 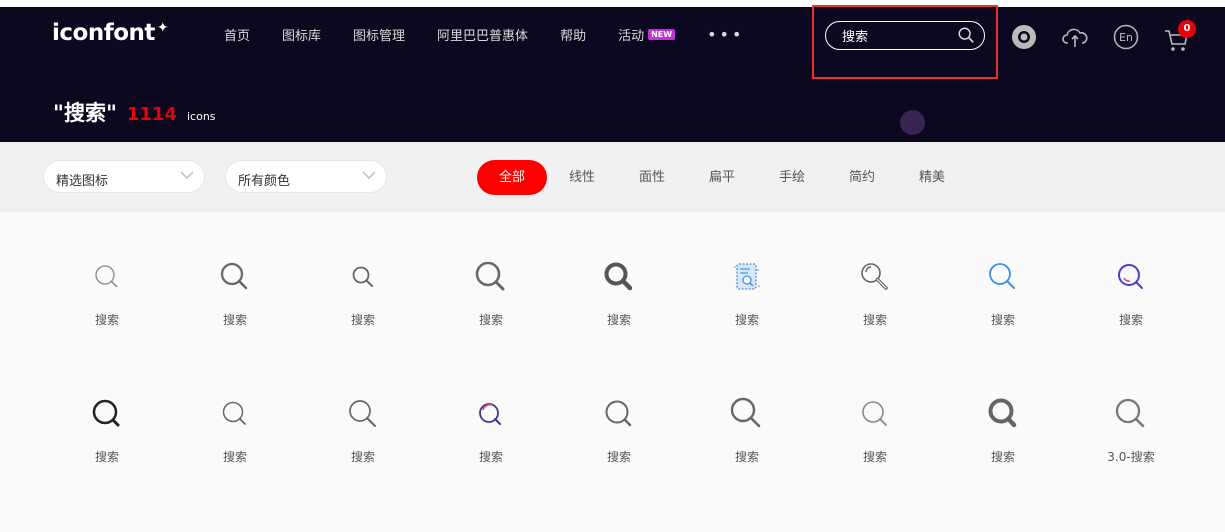 I want to click on tab-all: 全部, so click(x=512, y=177).